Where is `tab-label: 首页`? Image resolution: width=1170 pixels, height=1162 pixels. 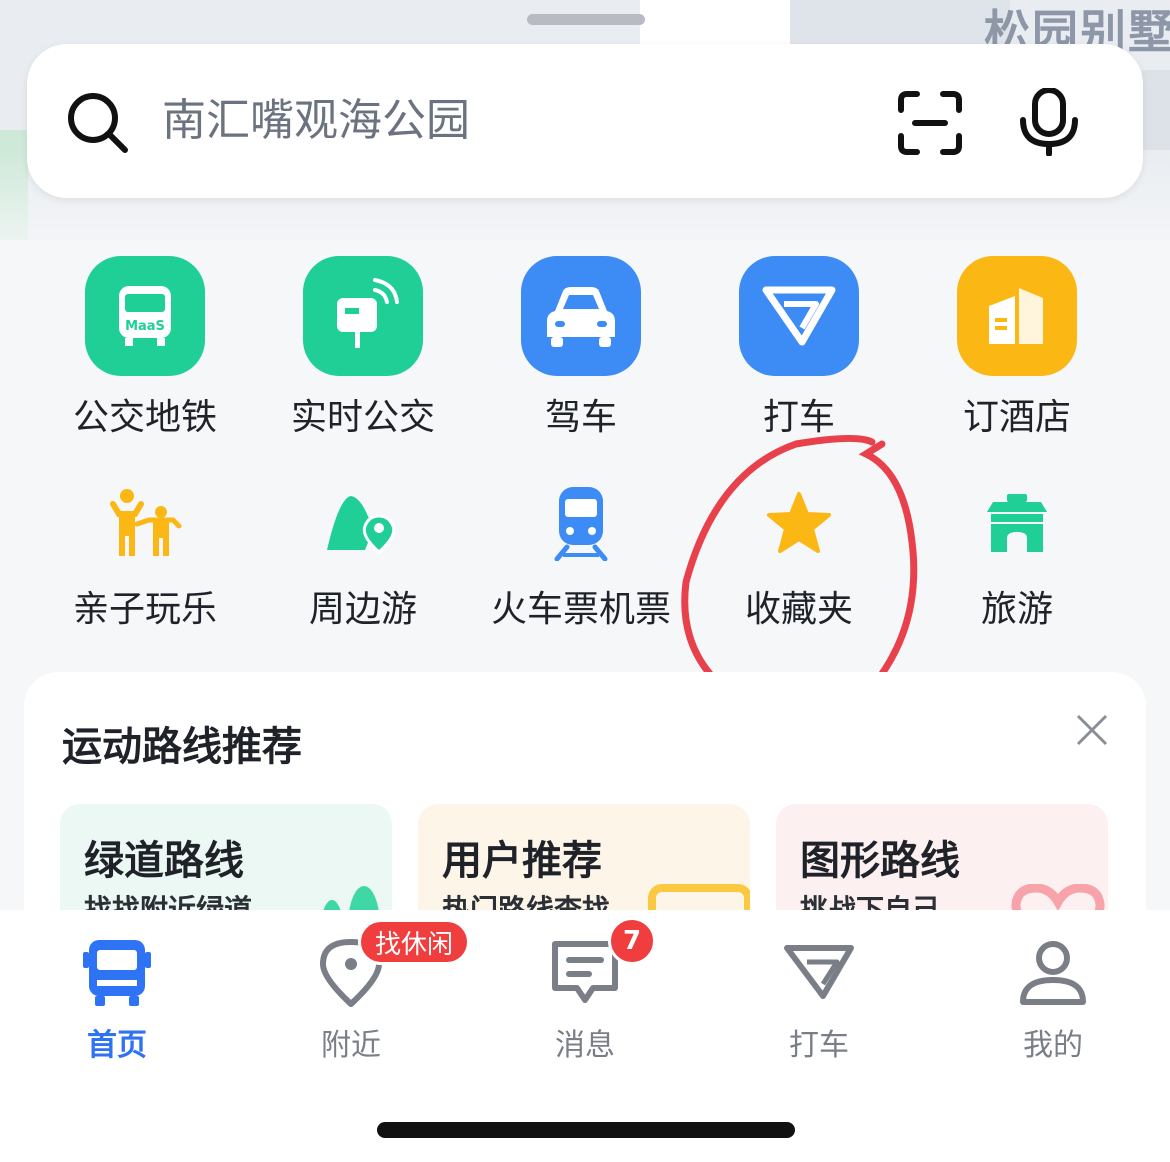 tab-label: 首页 is located at coordinates (117, 1045).